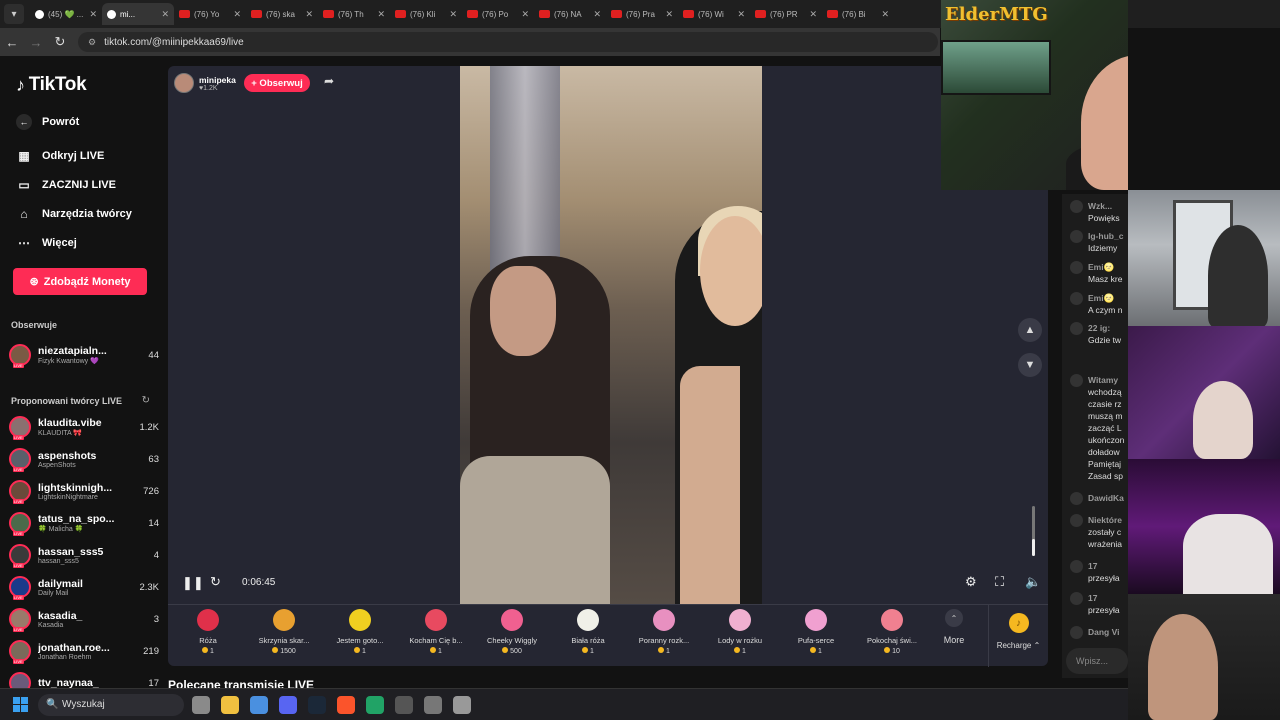 The width and height of the screenshot is (1280, 720). Describe the element at coordinates (971, 582) in the screenshot. I see `settings-icon: ⚙` at that location.